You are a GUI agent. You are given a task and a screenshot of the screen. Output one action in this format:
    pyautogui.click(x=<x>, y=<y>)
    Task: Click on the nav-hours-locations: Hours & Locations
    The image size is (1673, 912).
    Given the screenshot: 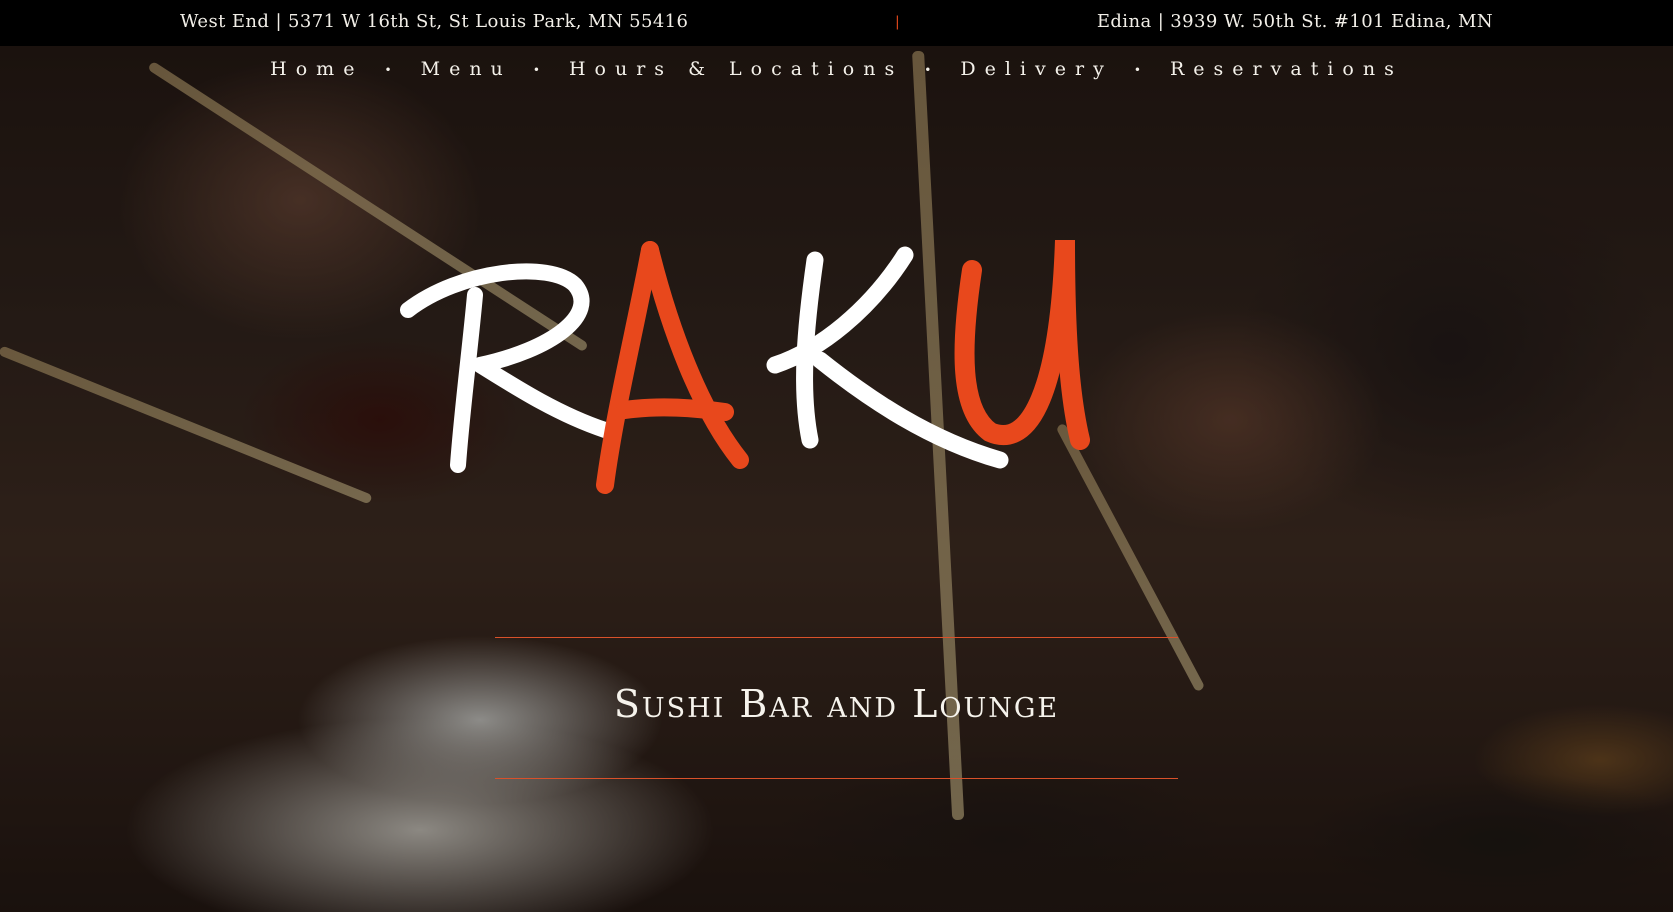 What is the action you would take?
    pyautogui.click(x=736, y=69)
    